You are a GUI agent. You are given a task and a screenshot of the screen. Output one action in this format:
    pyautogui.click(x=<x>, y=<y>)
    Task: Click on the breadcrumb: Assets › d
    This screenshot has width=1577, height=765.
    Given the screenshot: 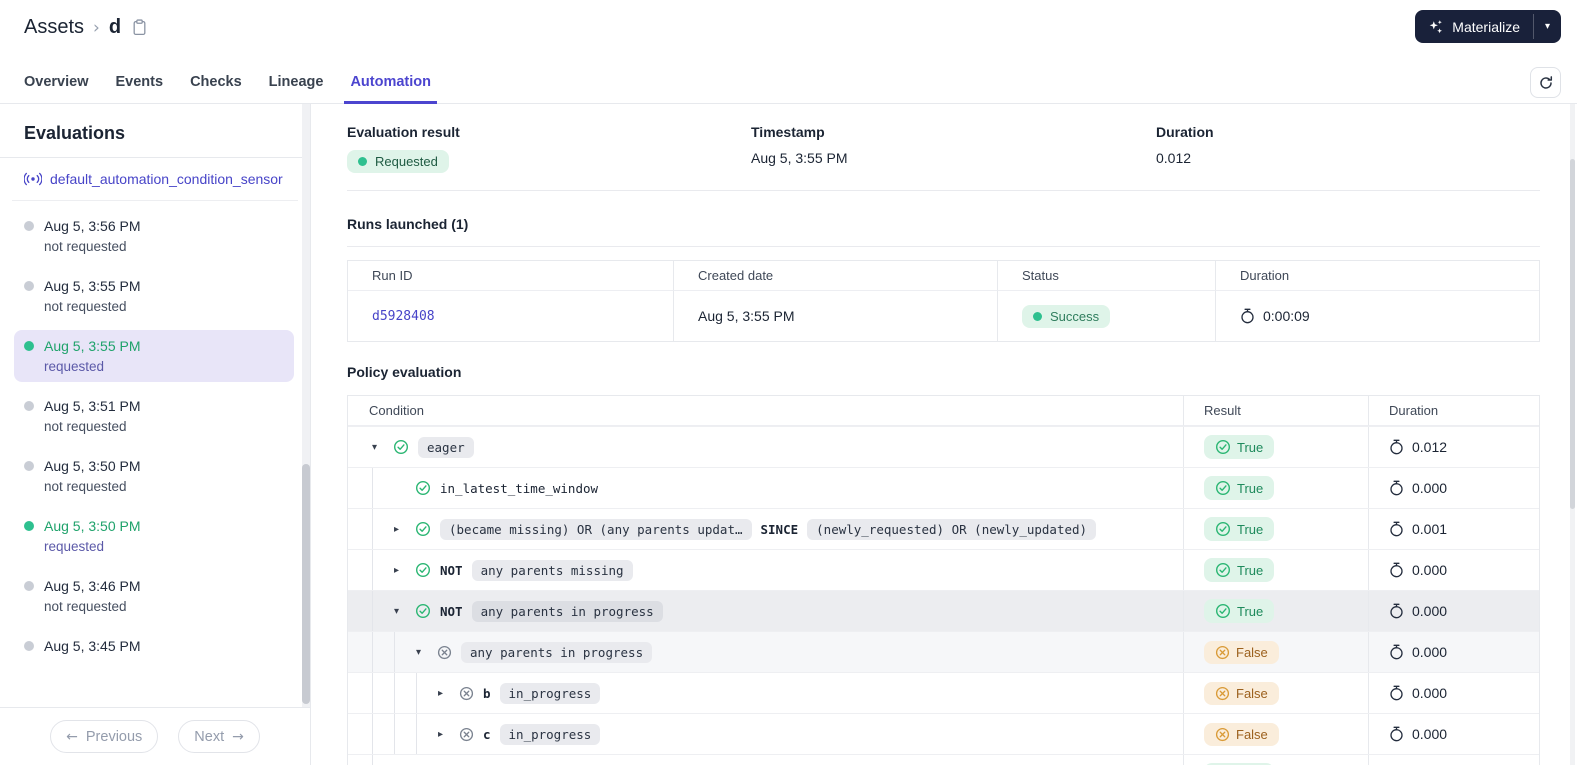 What is the action you would take?
    pyautogui.click(x=788, y=19)
    